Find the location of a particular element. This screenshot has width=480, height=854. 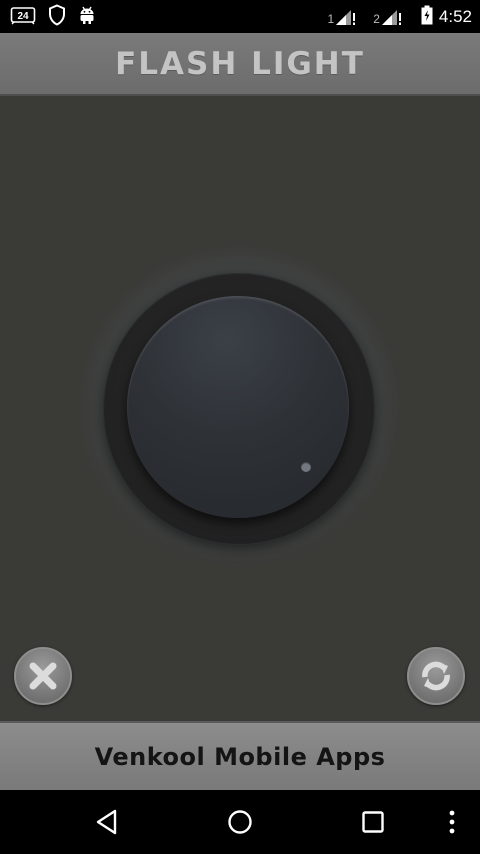

refresh-button is located at coordinates (436, 676).